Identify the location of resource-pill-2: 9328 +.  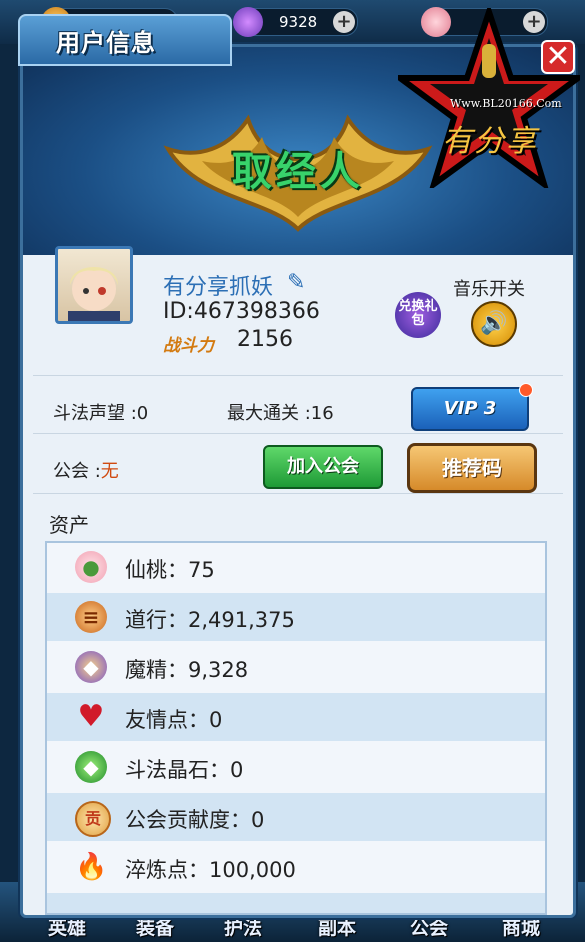
(295, 22).